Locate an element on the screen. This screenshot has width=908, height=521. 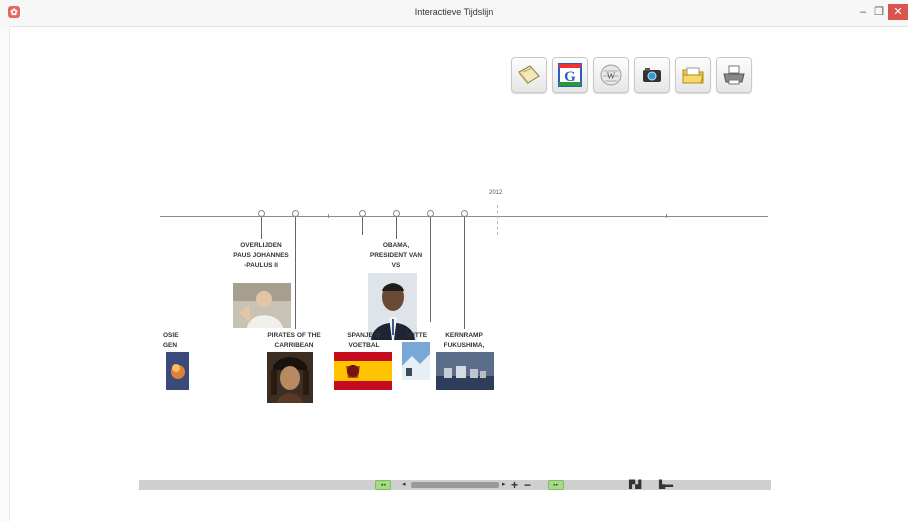
event-label-spain: SPANJE W VOETBAL is located at coordinates (364, 341).